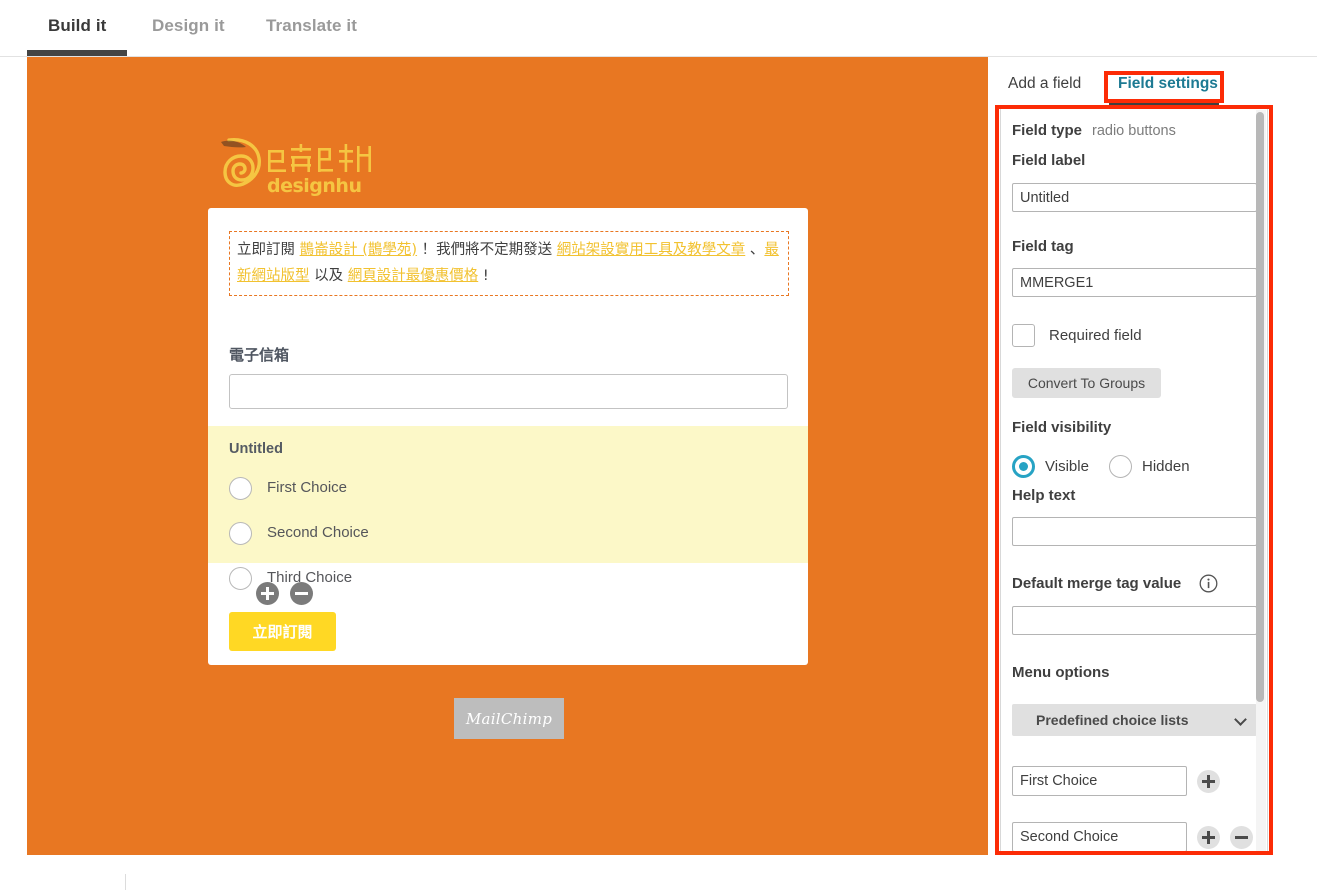  Describe the element at coordinates (1260, 407) in the screenshot. I see `panel-scrollbar-thumb` at that location.